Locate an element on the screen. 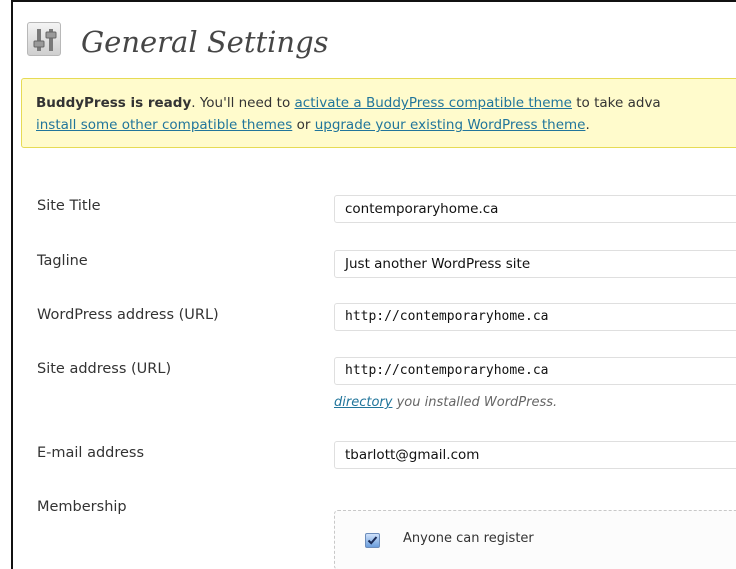  checkmark-icon is located at coordinates (372, 540).